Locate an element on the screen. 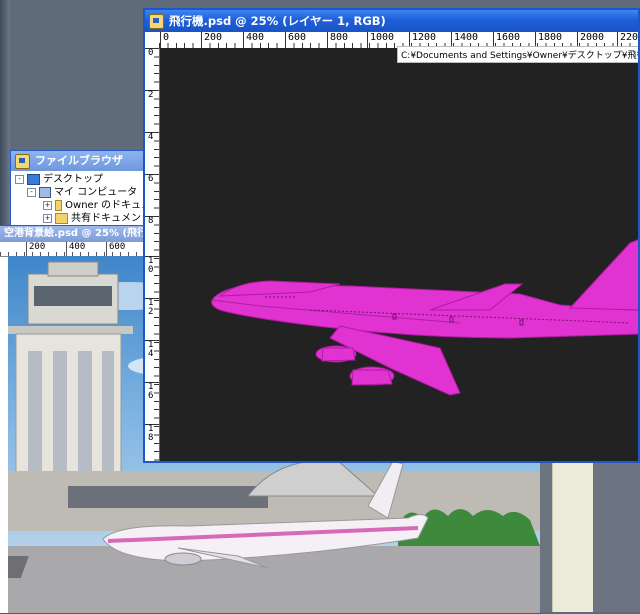 This screenshot has height=614, width=640. desktop-icon is located at coordinates (33, 179).